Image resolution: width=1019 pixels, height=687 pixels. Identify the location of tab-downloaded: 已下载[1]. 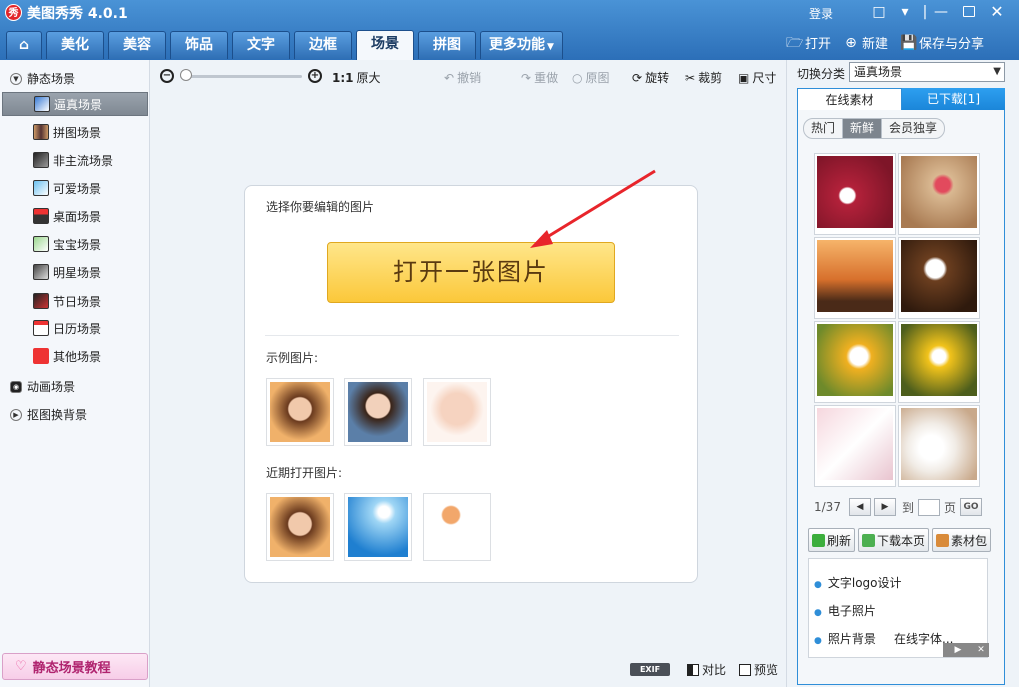
(953, 99).